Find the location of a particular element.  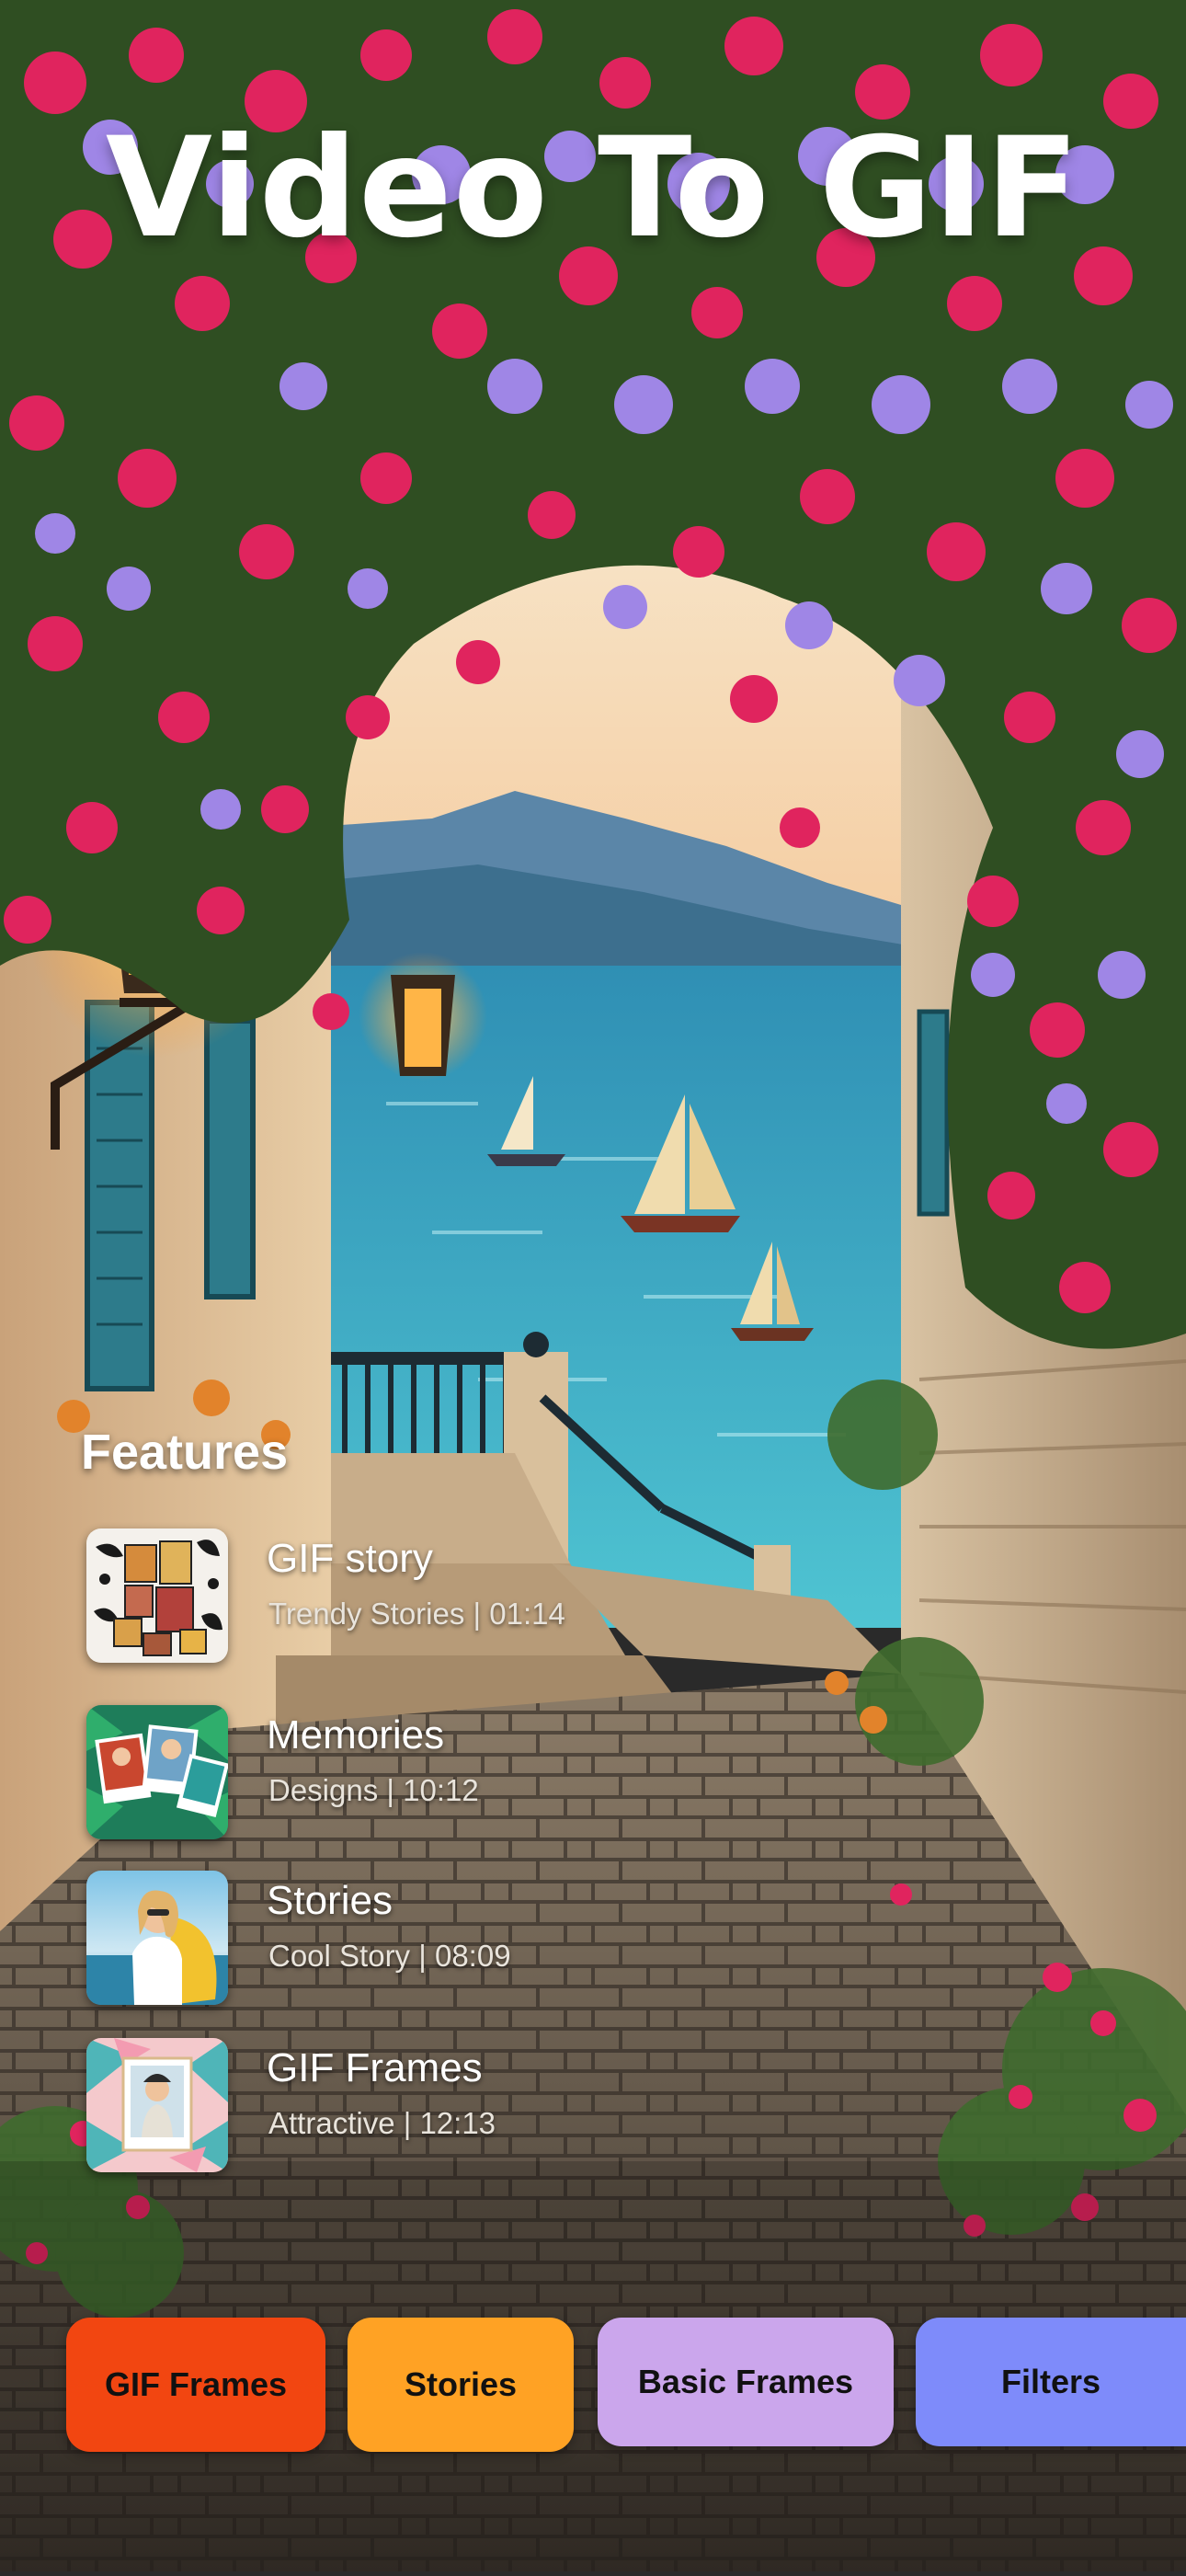

tab-basic-frames: Basic Frames is located at coordinates (746, 2382).